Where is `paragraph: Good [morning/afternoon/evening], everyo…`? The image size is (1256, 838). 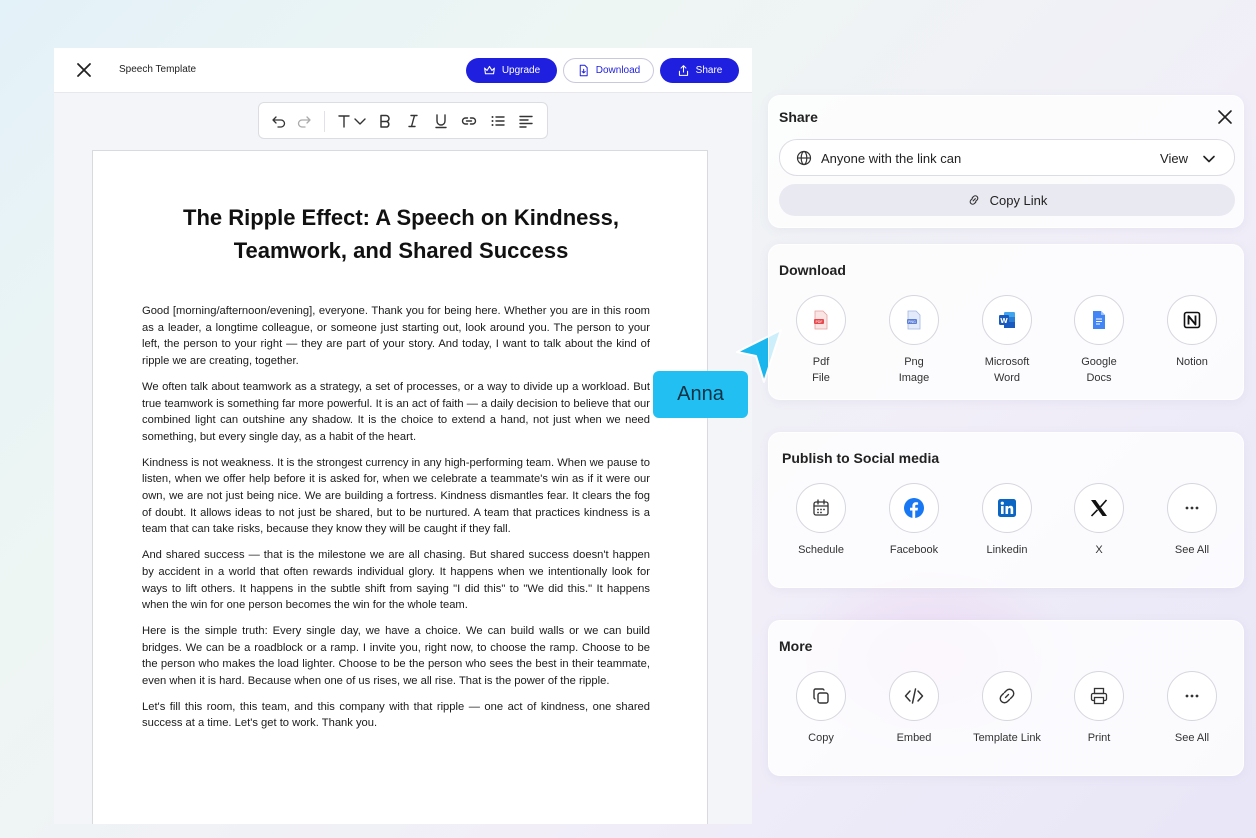 paragraph: Good [morning/afternoon/evening], everyo… is located at coordinates (396, 336).